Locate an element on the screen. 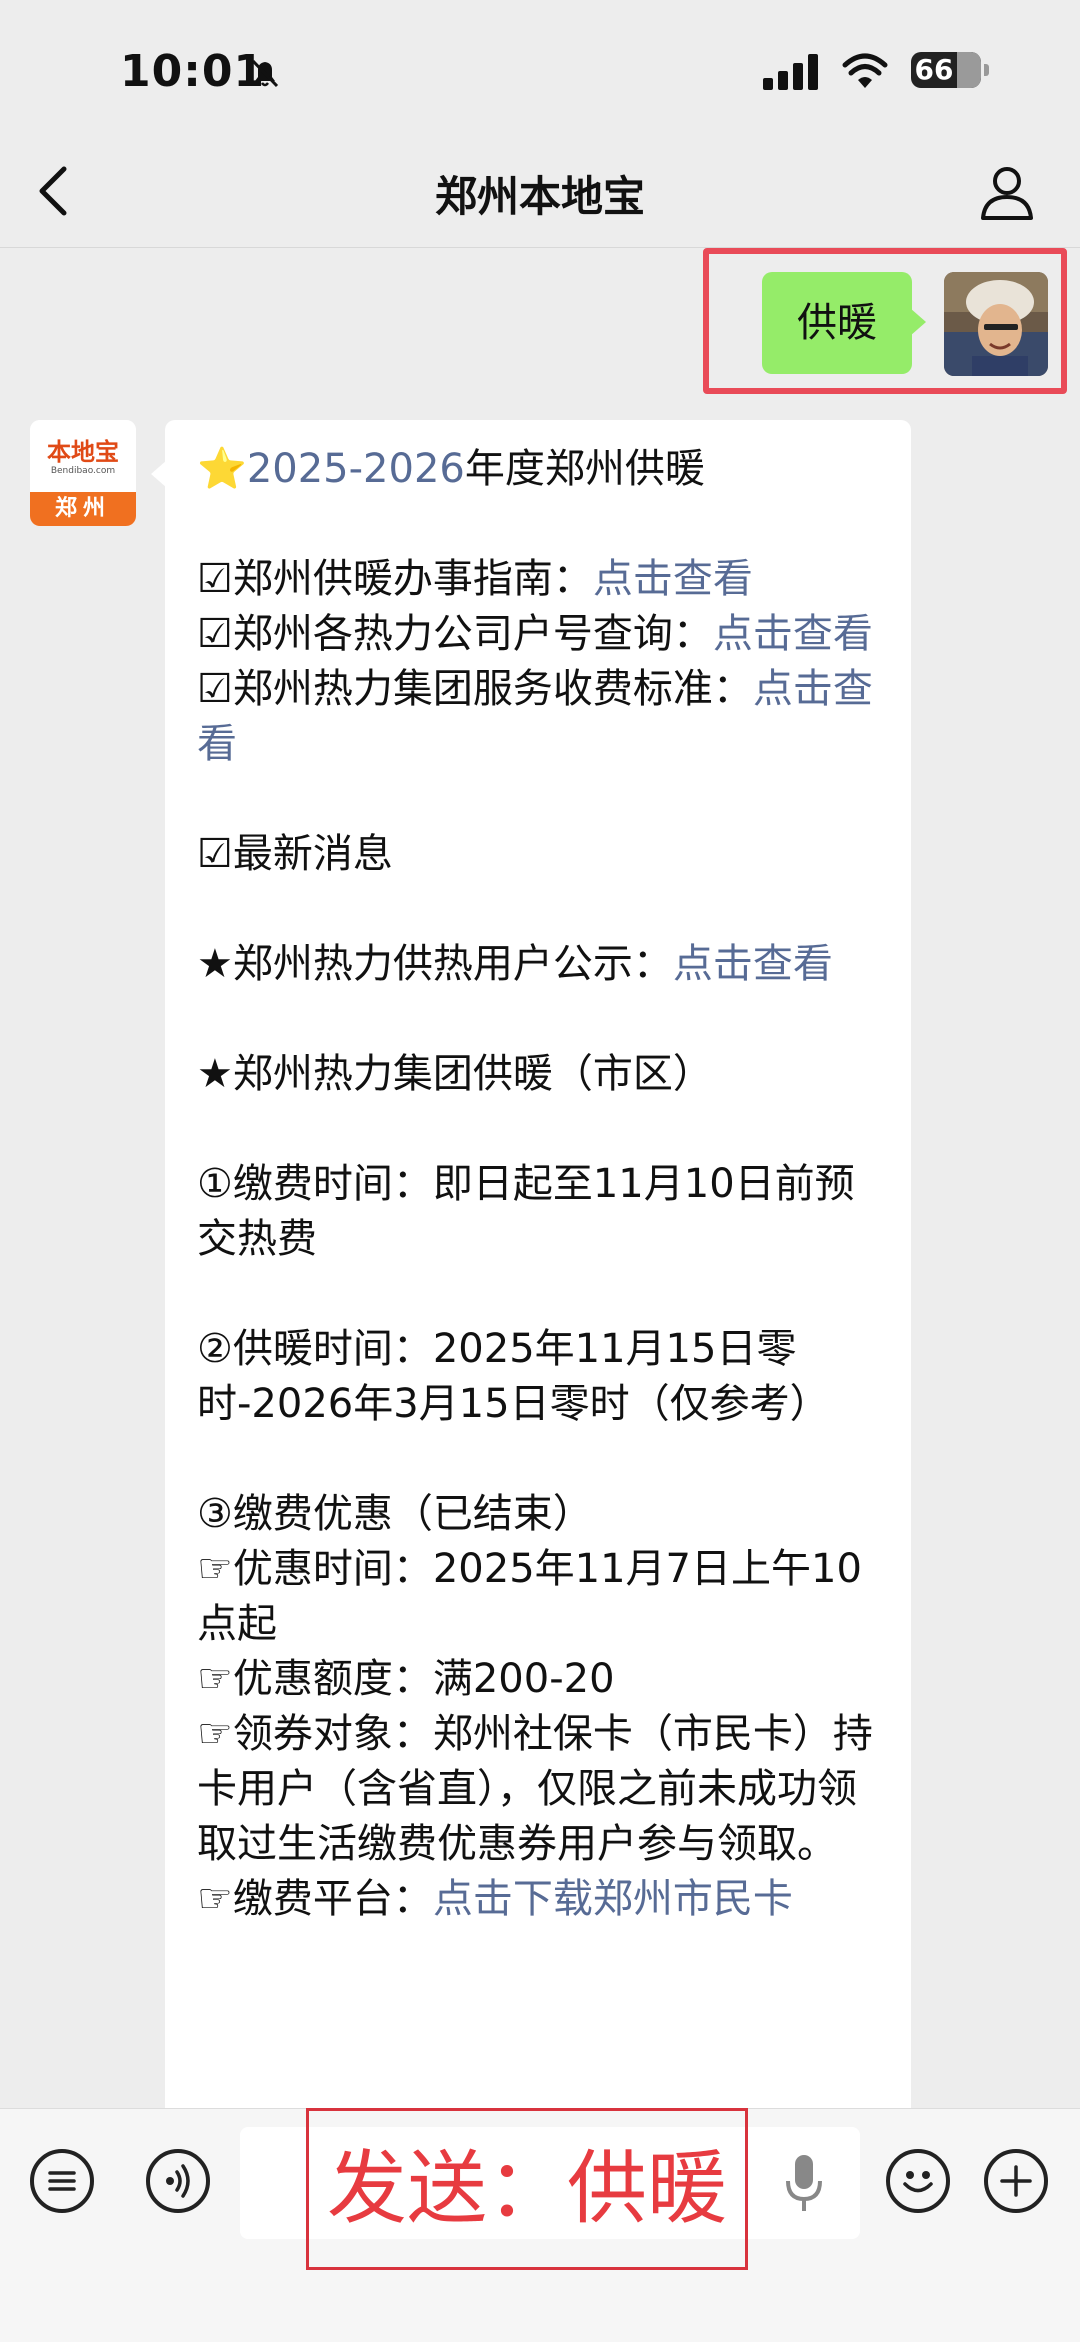 This screenshot has width=1080, height=2342. list-item: ☑最新消息 is located at coordinates (295, 854).